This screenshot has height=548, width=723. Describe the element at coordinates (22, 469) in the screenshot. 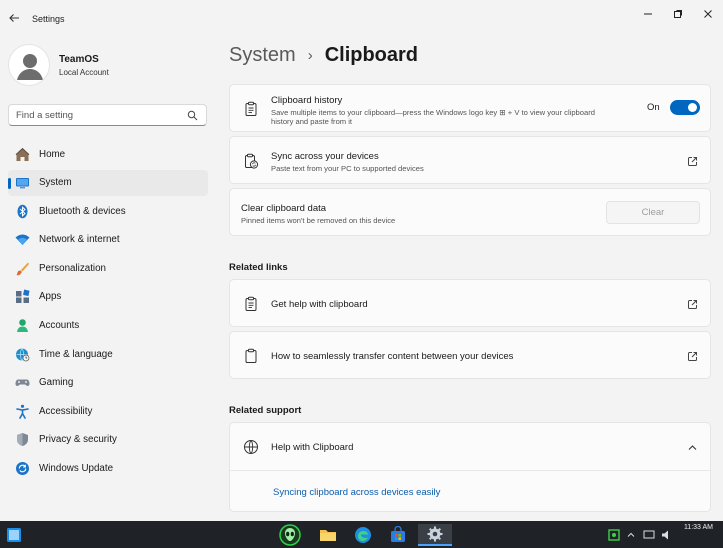

I see `update-icon` at that location.